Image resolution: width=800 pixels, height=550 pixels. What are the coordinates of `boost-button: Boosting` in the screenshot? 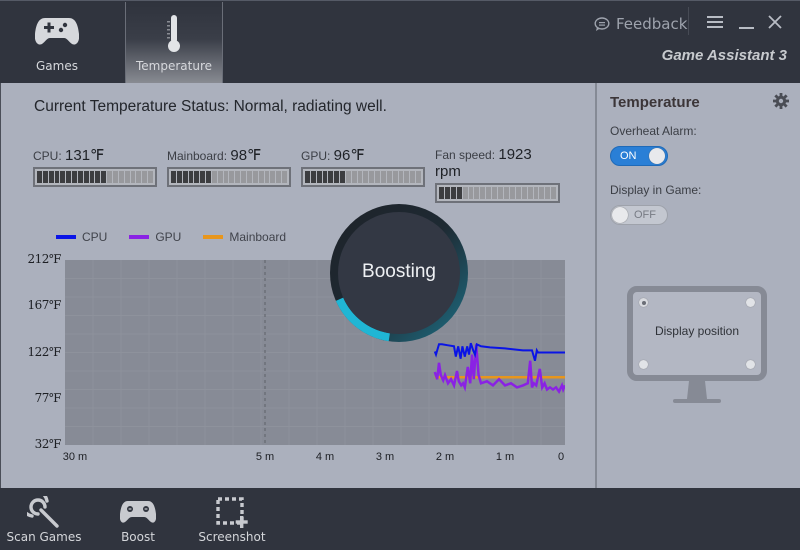 It's located at (399, 273).